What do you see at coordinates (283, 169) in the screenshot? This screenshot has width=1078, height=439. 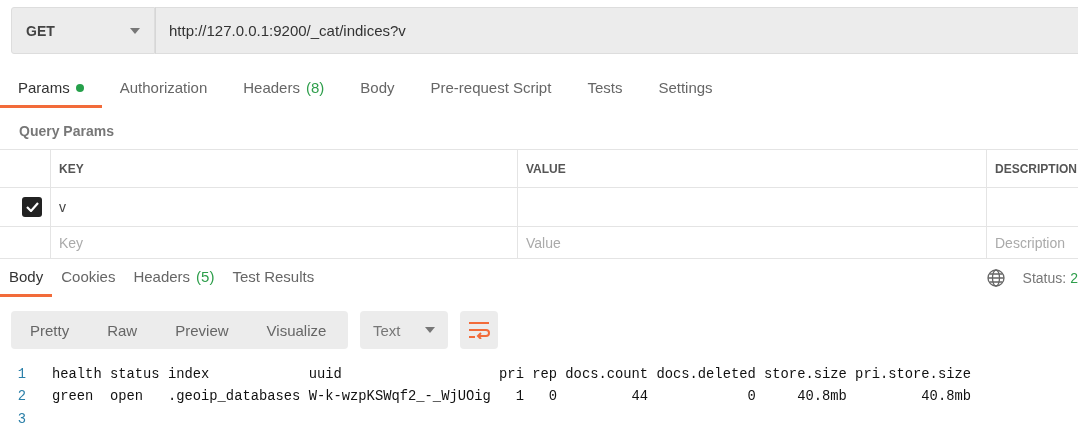 I see `column-header: KEY` at bounding box center [283, 169].